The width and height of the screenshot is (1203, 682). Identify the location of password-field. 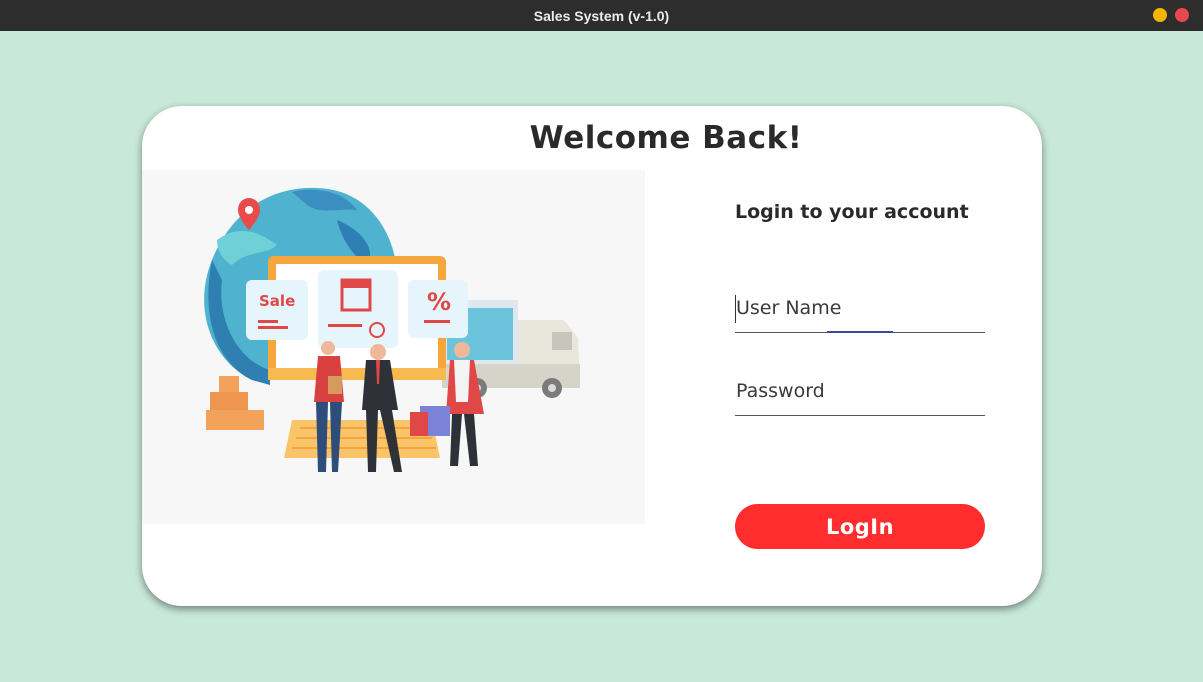
(860, 393).